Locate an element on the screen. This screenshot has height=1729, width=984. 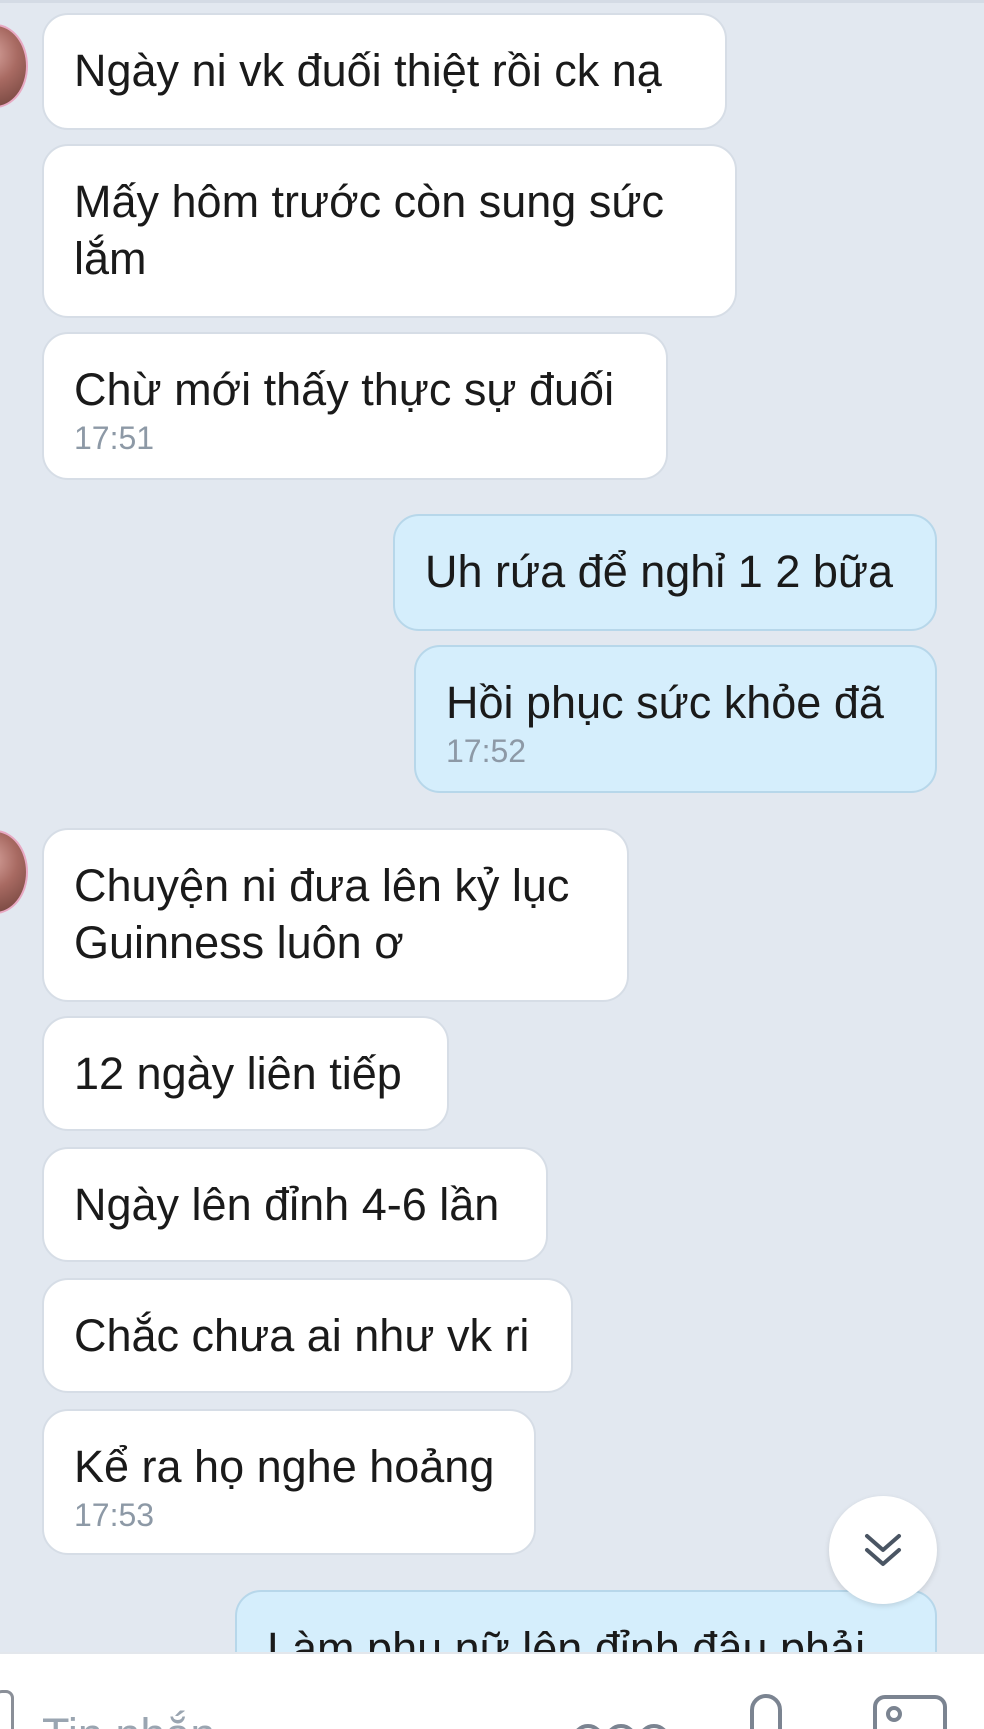
sticker-icon is located at coordinates (7, 1709).